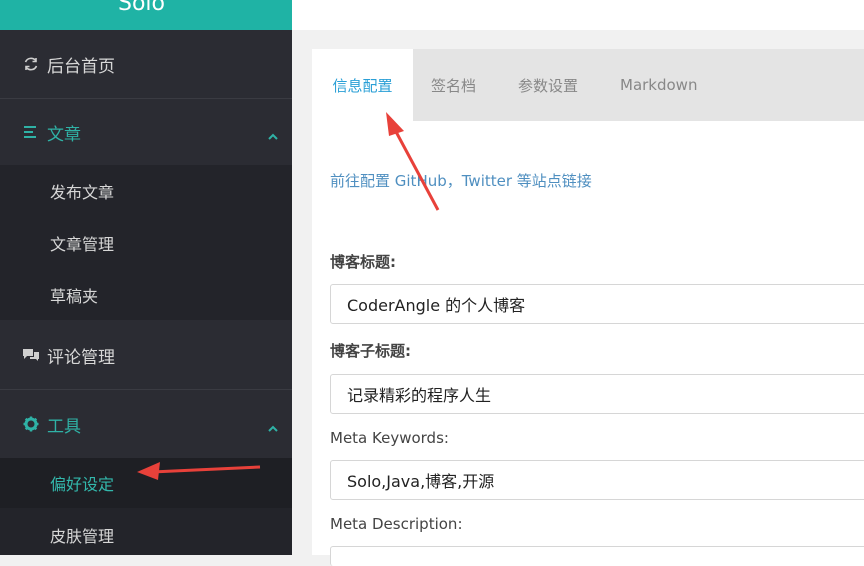  I want to click on tab-markdown: Markdown, so click(658, 85).